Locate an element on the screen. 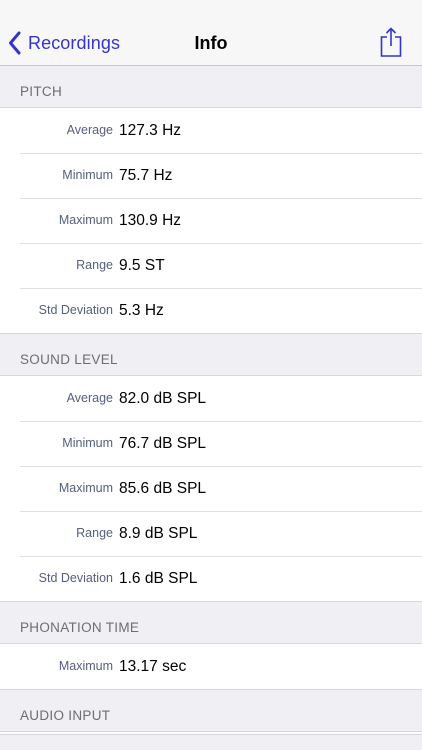 The width and height of the screenshot is (422, 750). share-button is located at coordinates (391, 42).